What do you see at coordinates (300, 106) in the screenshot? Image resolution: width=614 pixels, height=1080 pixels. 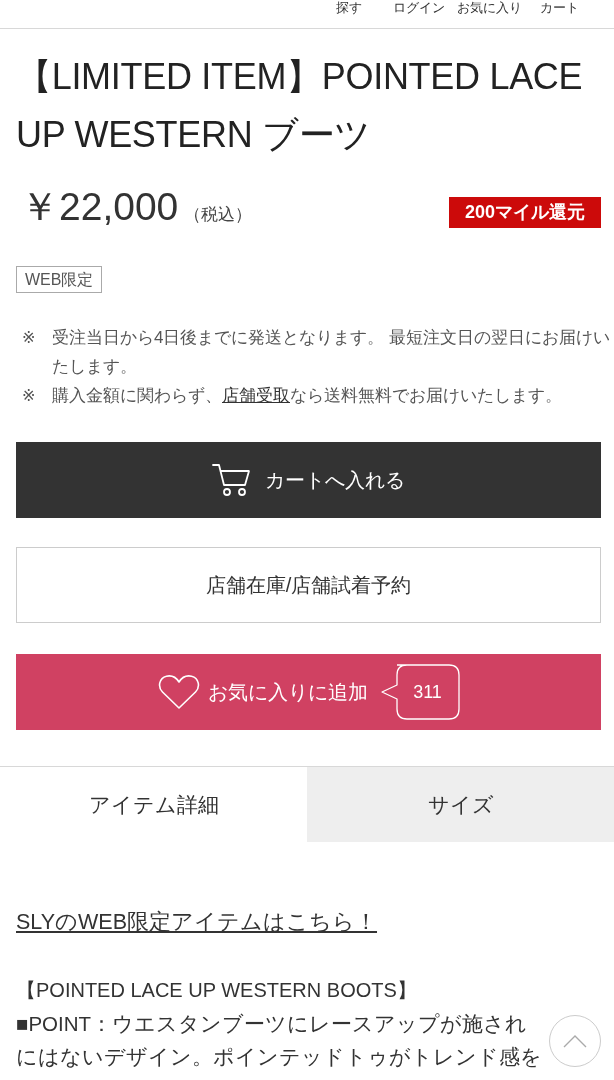 I see `product-title: 【LIMITED ITEM】POINTED LACE UP WESTERN ブーツ` at bounding box center [300, 106].